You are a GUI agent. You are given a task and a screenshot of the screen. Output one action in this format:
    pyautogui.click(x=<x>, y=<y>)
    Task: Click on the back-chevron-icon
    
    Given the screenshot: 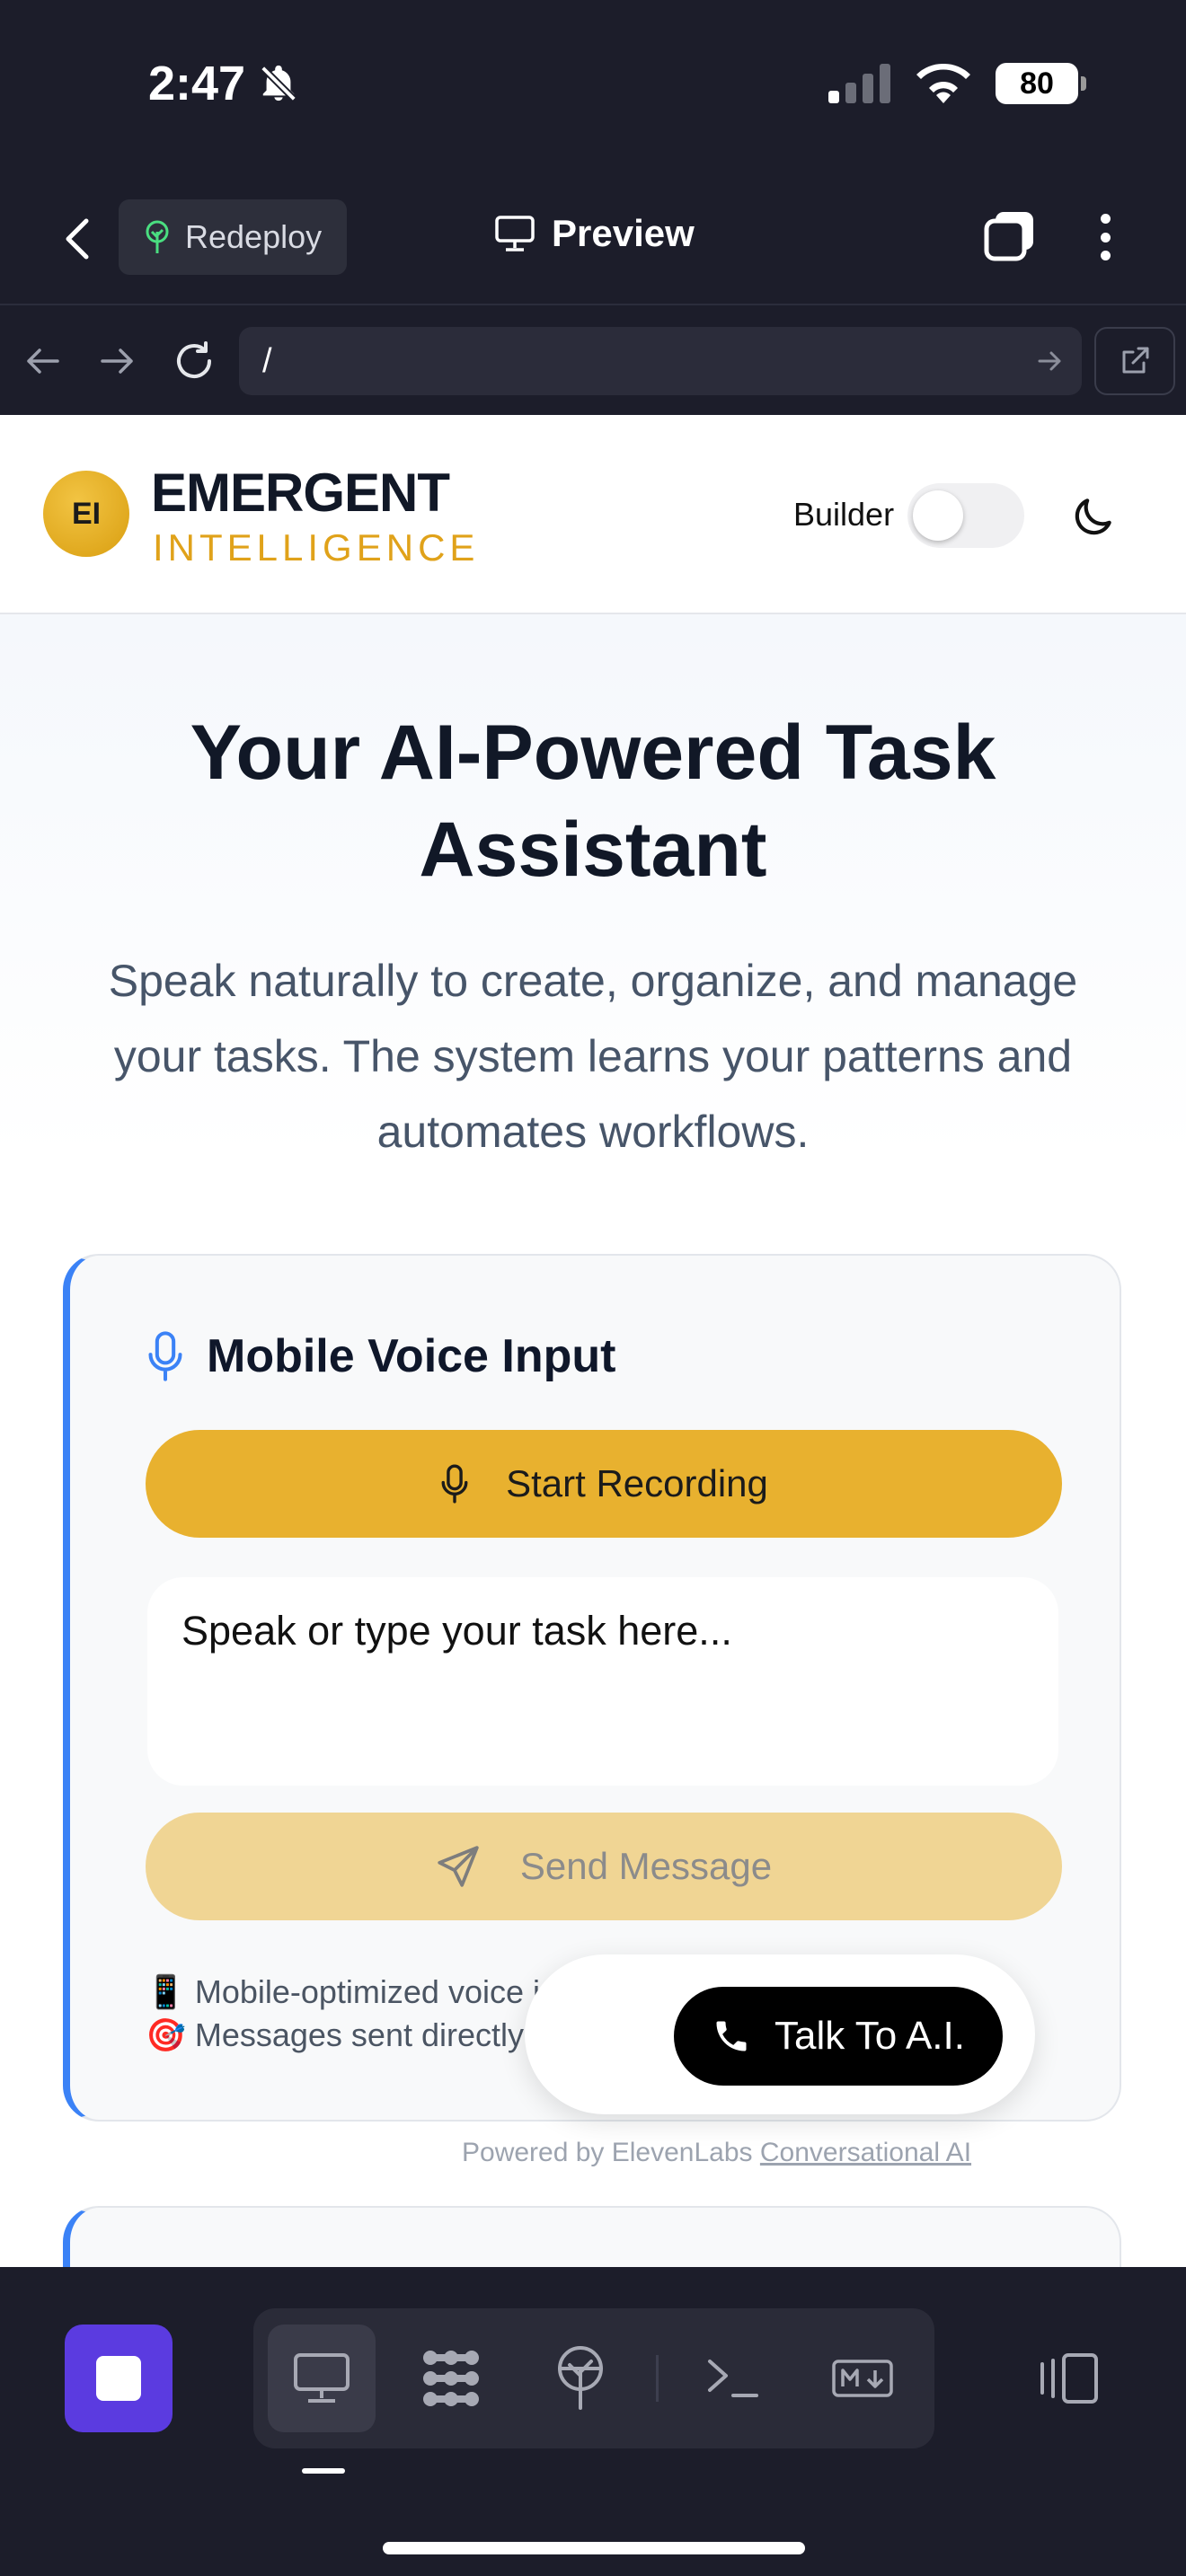 What is the action you would take?
    pyautogui.click(x=77, y=239)
    